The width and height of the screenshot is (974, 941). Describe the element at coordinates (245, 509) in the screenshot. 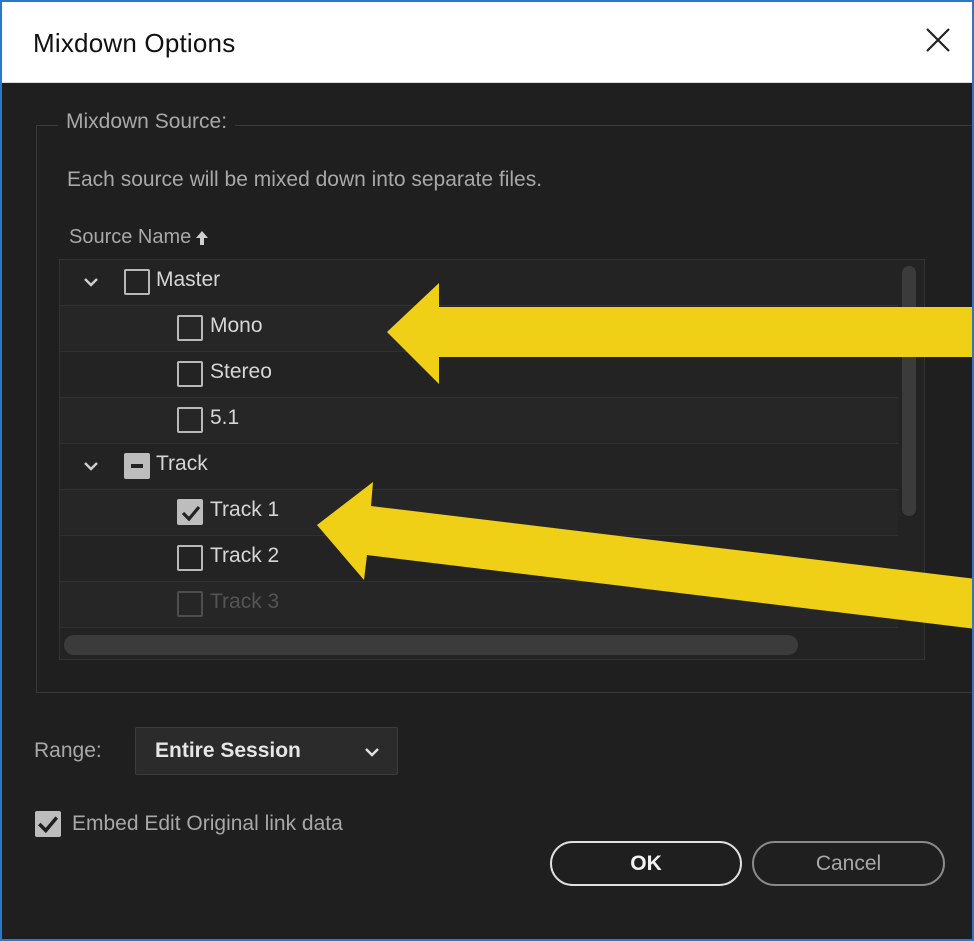

I see `row-label-track-1: Track 1` at that location.